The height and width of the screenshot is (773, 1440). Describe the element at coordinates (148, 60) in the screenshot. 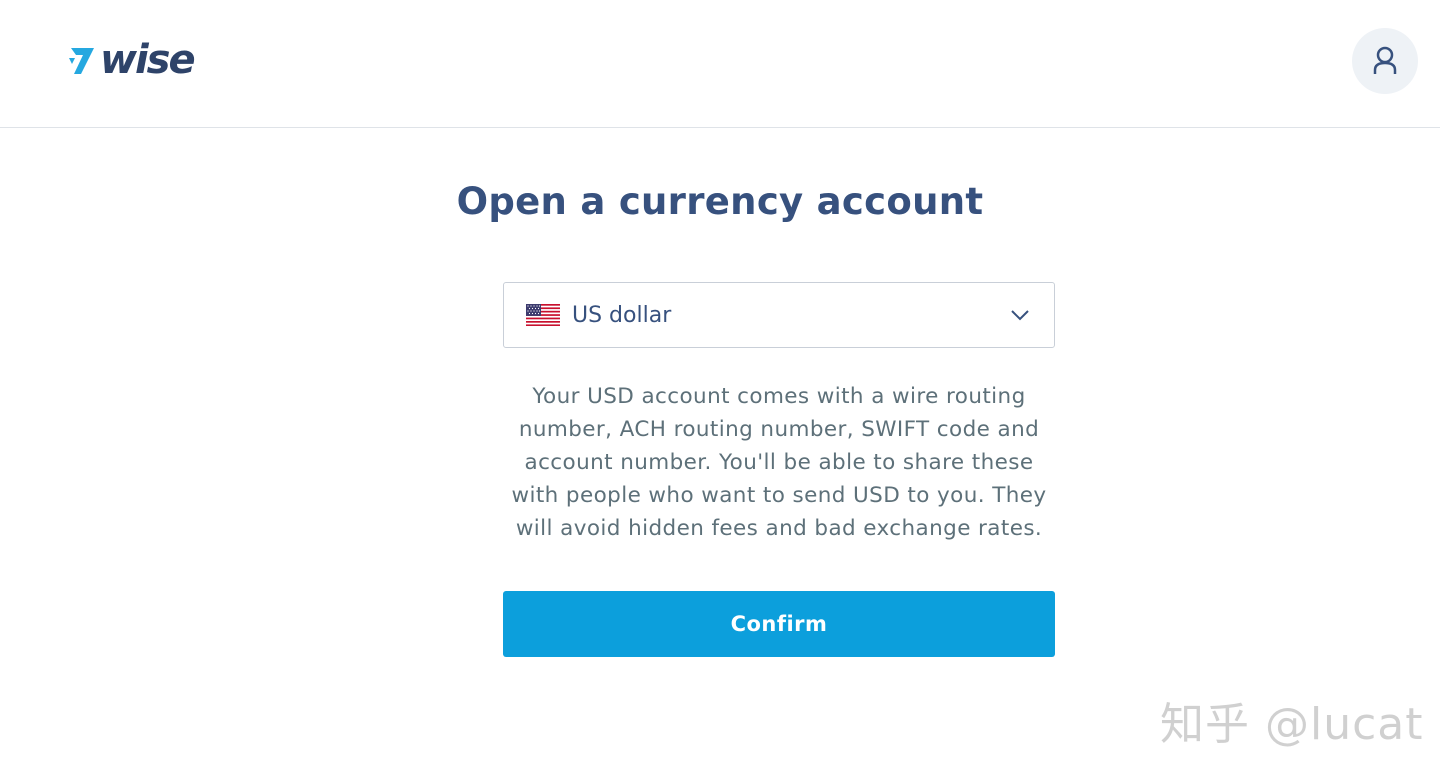

I see `logo-text: wise` at that location.